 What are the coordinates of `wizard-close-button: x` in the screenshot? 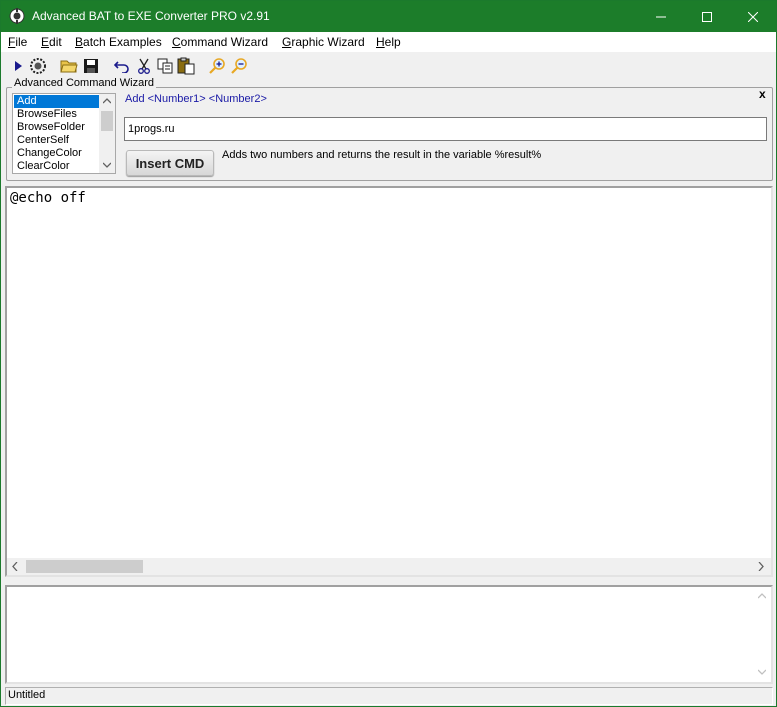 It's located at (762, 94).